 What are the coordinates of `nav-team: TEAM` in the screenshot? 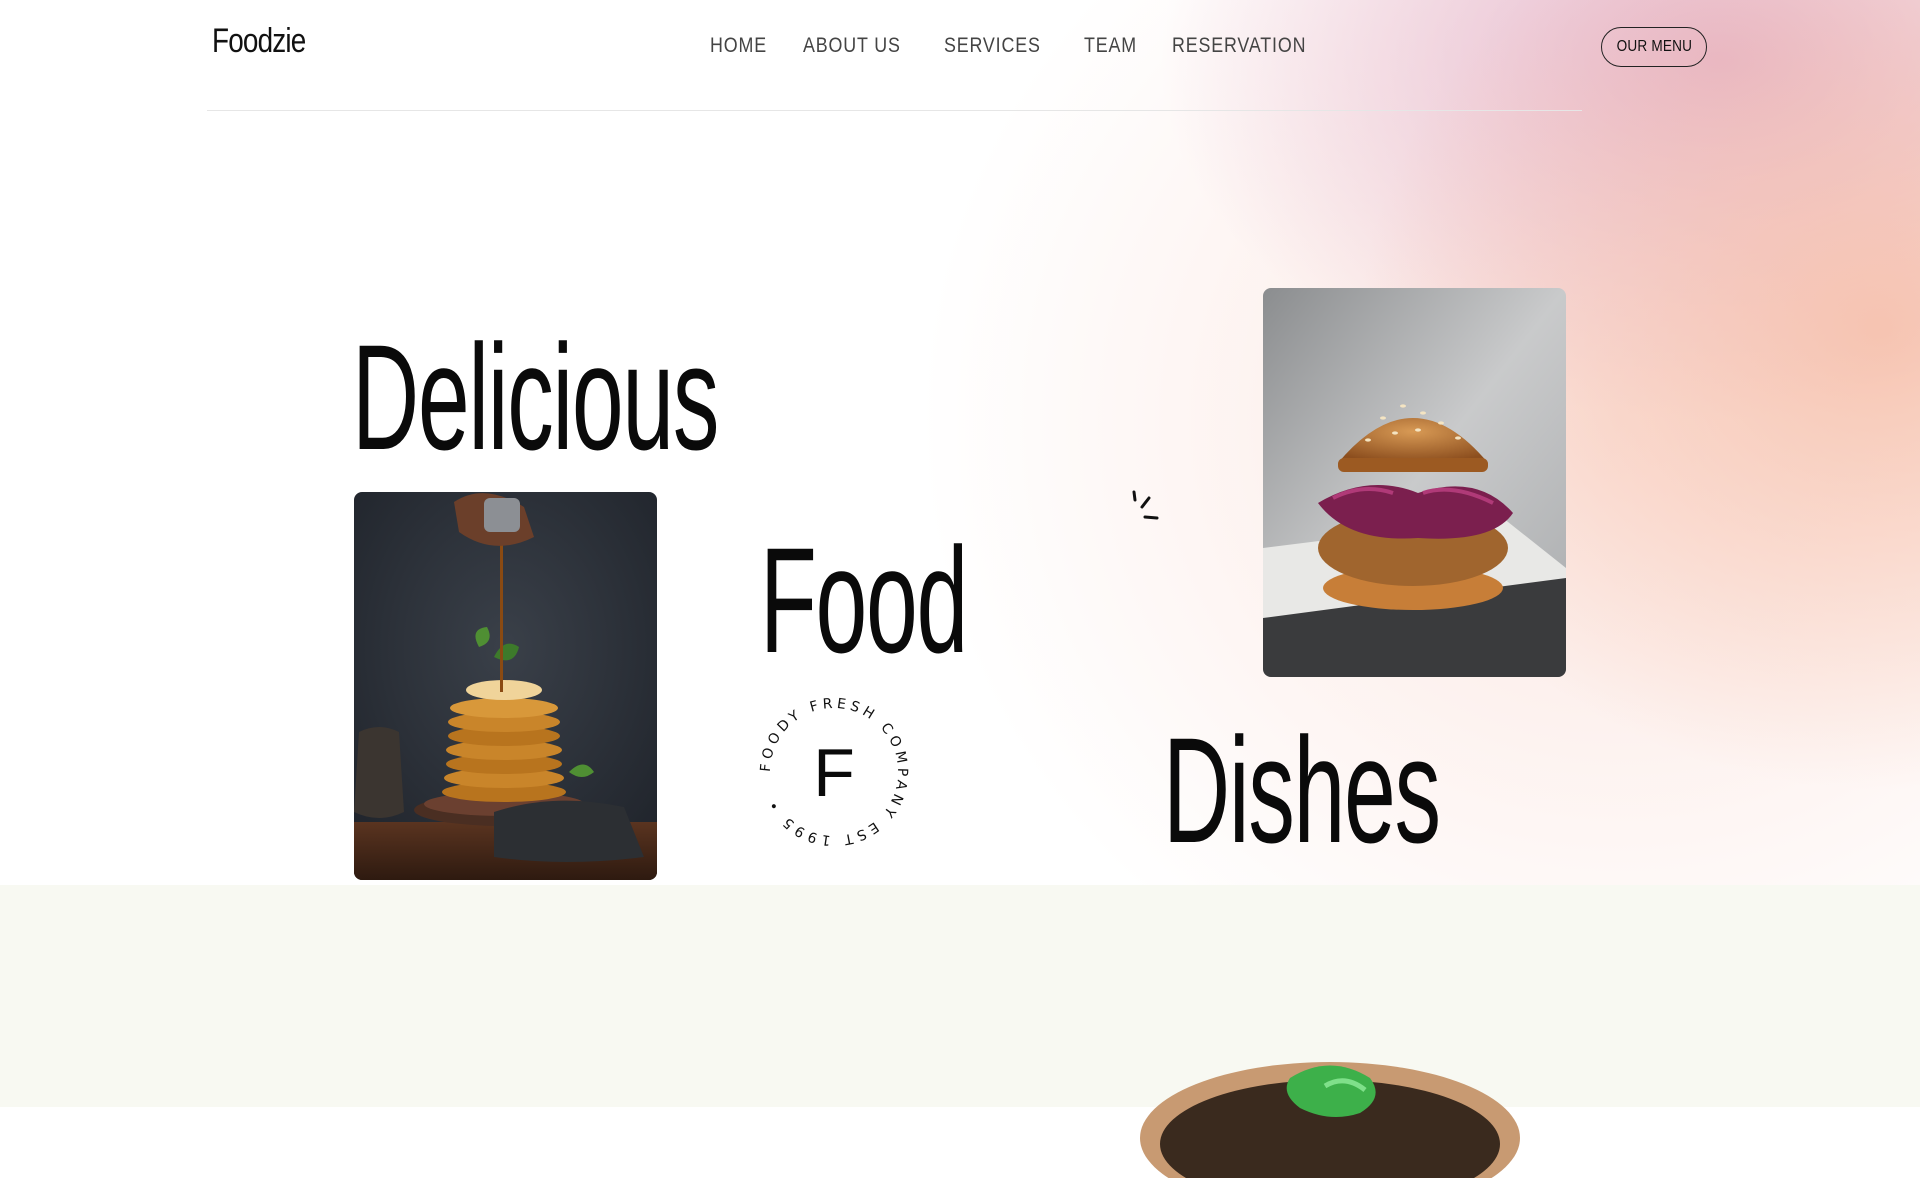 It's located at (1110, 46).